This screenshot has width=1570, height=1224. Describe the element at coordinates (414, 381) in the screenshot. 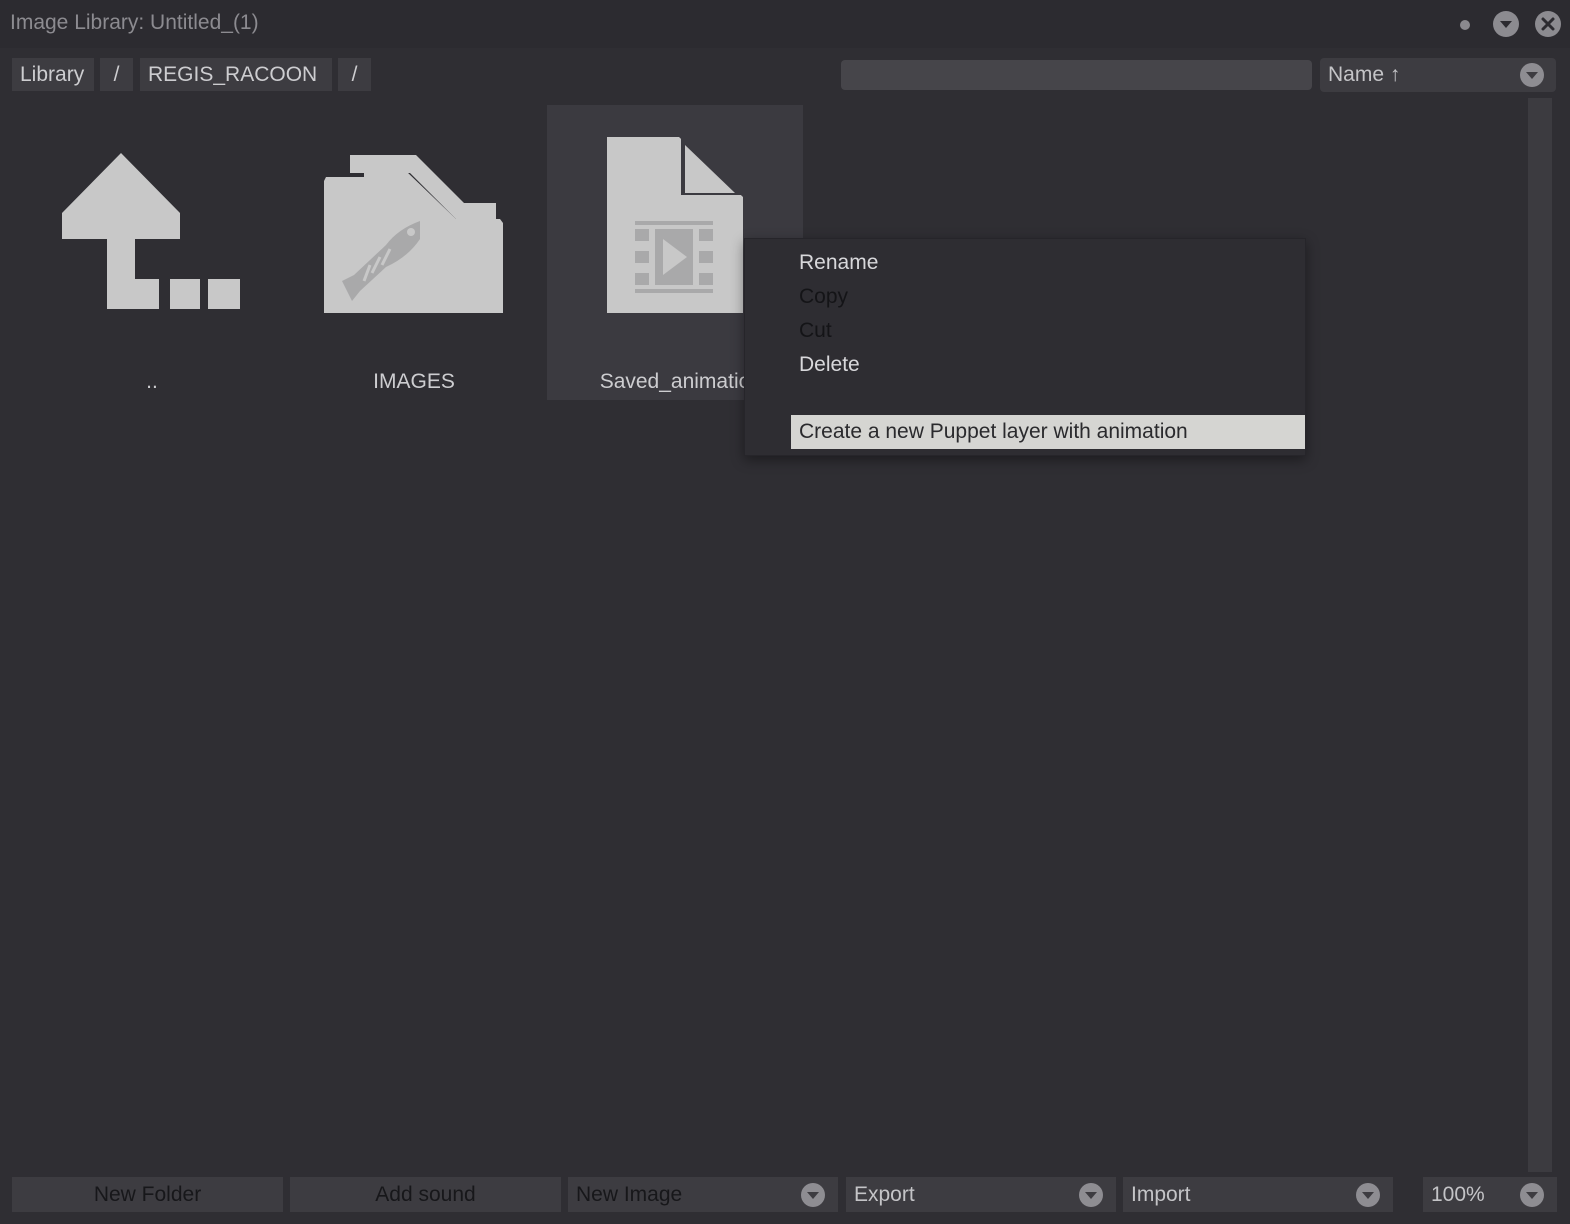

I see `item-label: IMAGES` at that location.